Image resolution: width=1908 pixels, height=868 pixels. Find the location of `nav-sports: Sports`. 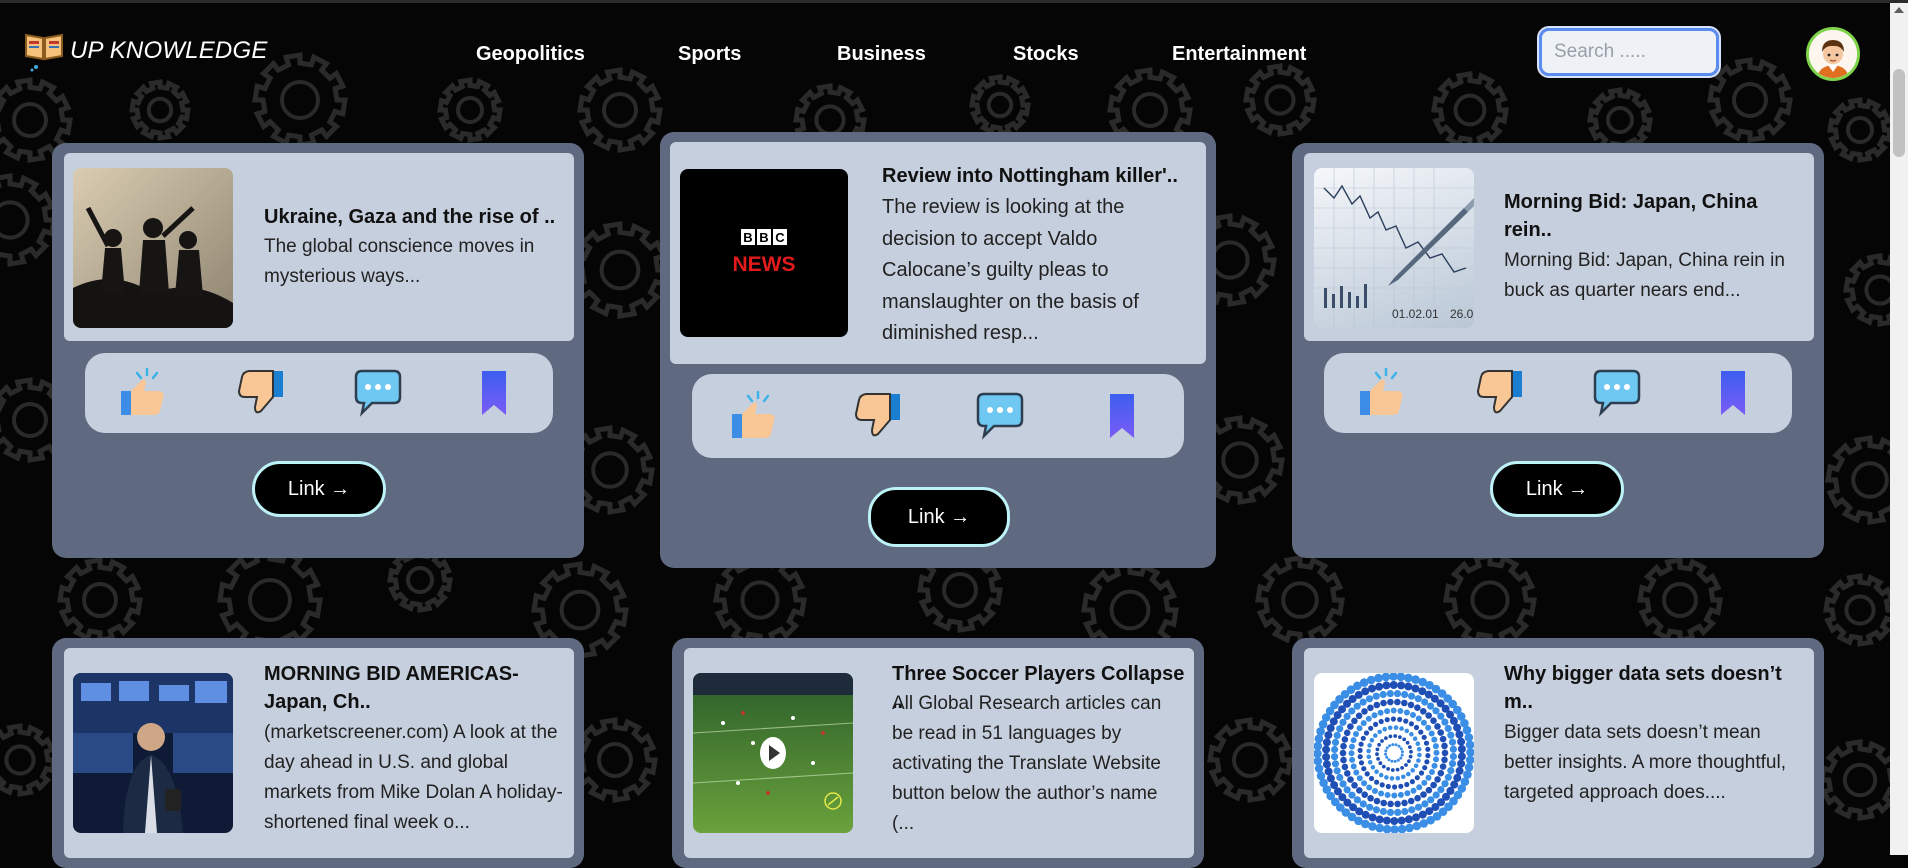

nav-sports: Sports is located at coordinates (709, 54).